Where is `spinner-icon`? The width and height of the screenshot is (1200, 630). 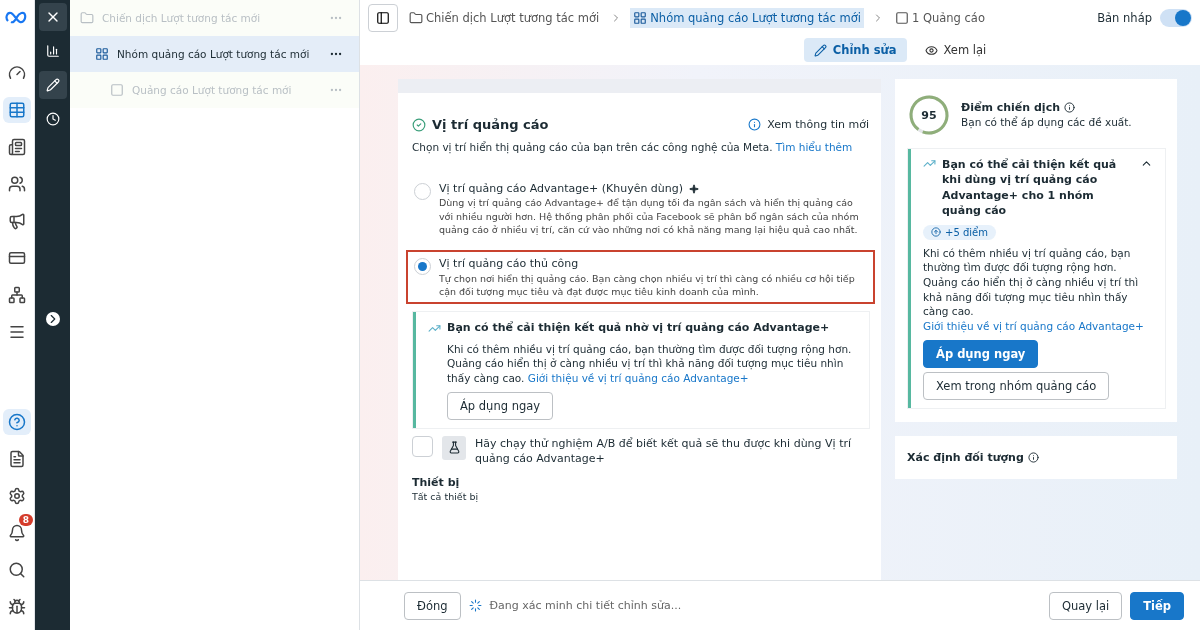
spinner-icon is located at coordinates (475, 605).